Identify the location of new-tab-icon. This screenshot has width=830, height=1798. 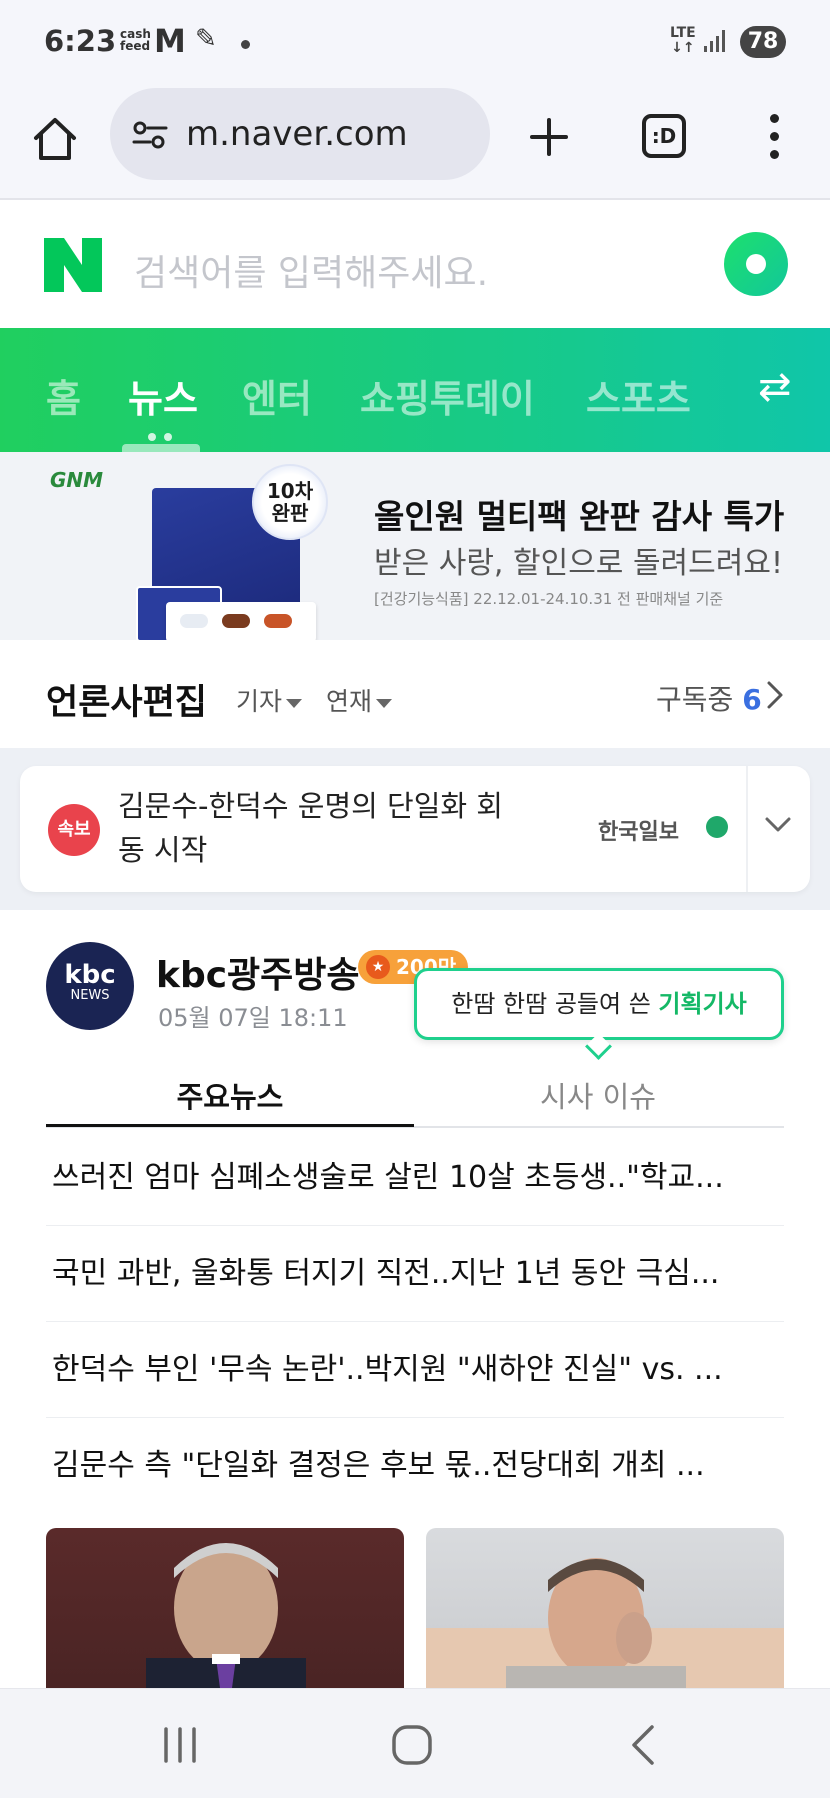
(549, 137).